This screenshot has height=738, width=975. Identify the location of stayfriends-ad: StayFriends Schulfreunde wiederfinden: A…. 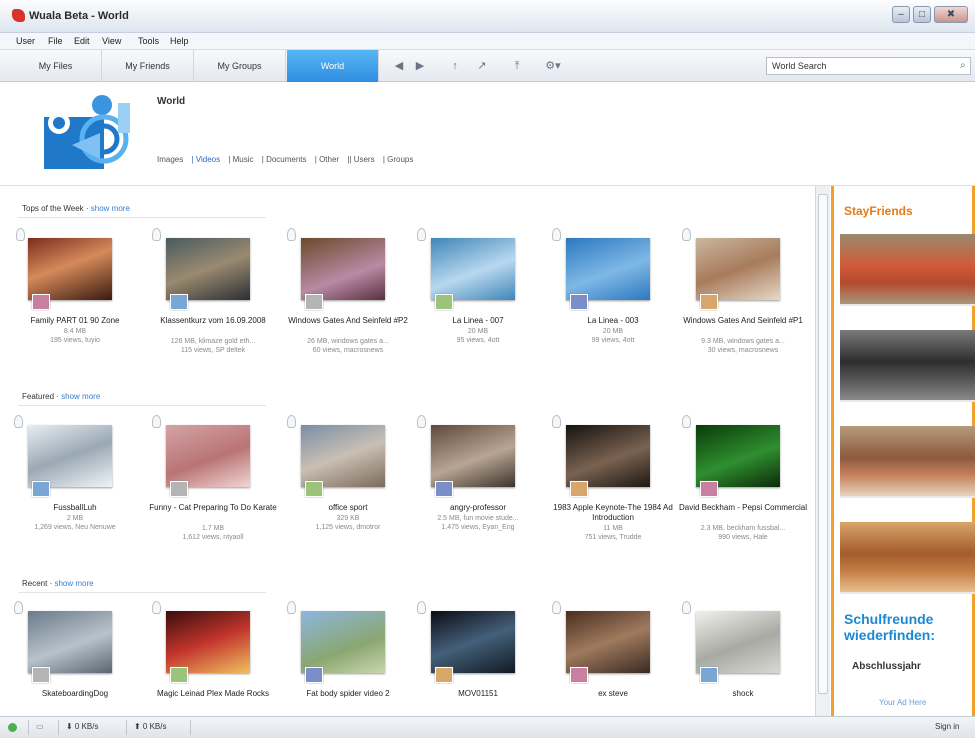
(903, 451).